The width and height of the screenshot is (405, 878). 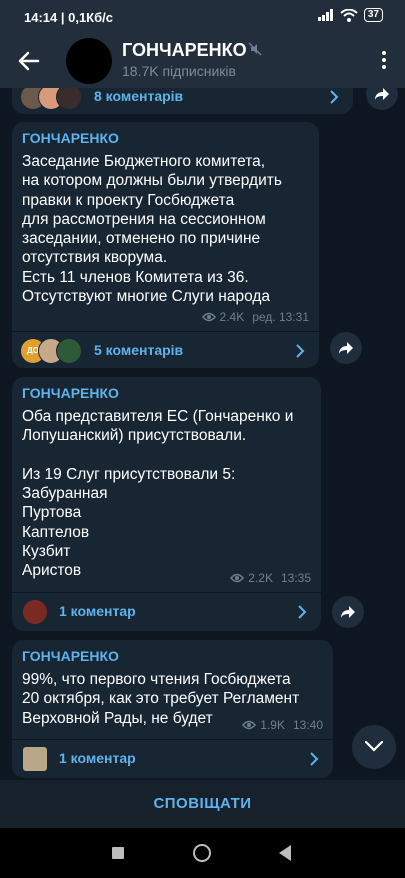 What do you see at coordinates (325, 15) in the screenshot?
I see `signal-icon` at bounding box center [325, 15].